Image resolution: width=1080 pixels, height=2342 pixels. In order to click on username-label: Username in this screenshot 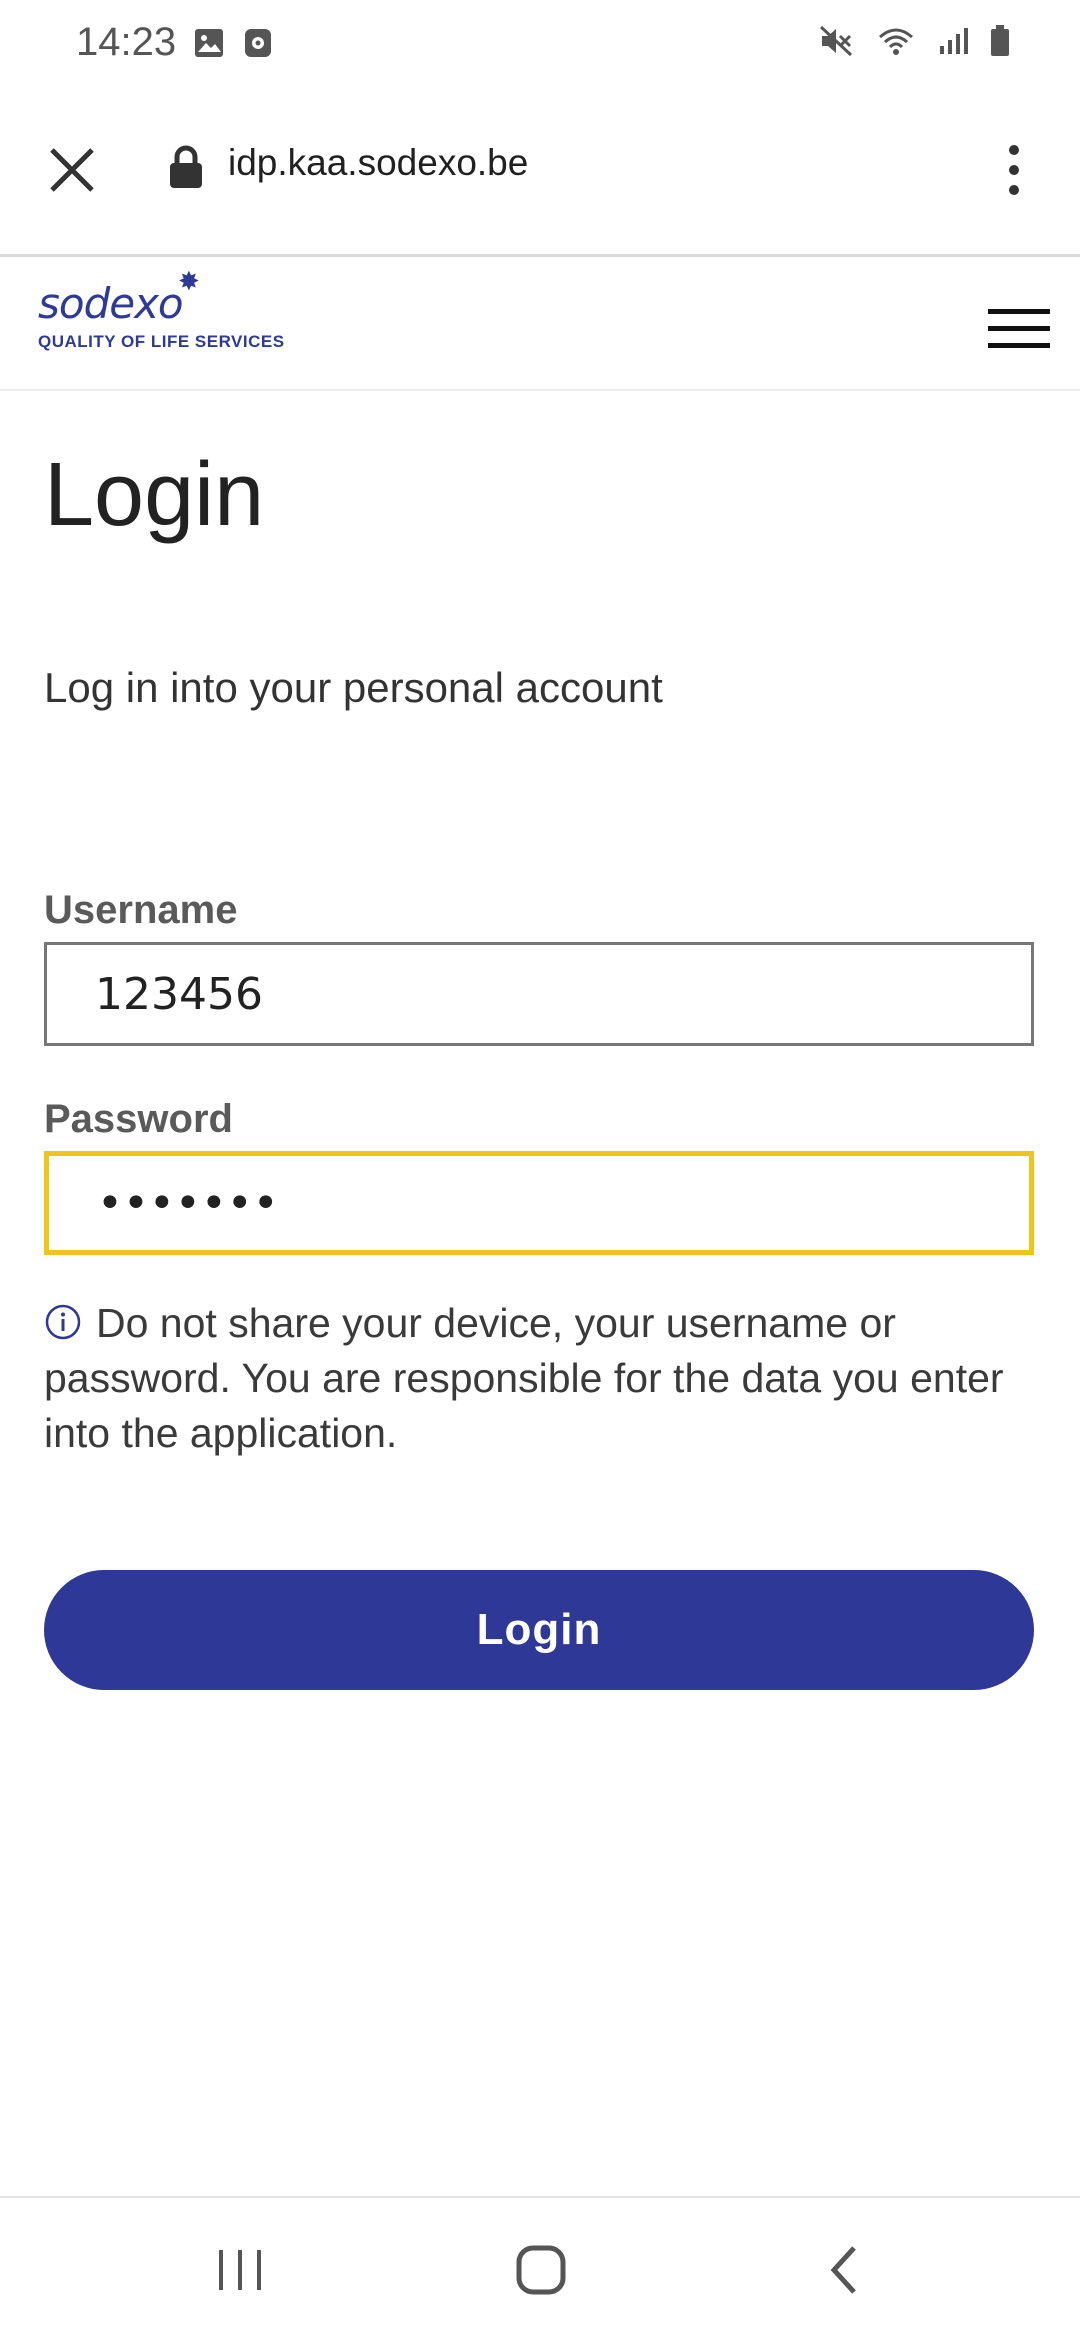, I will do `click(141, 910)`.